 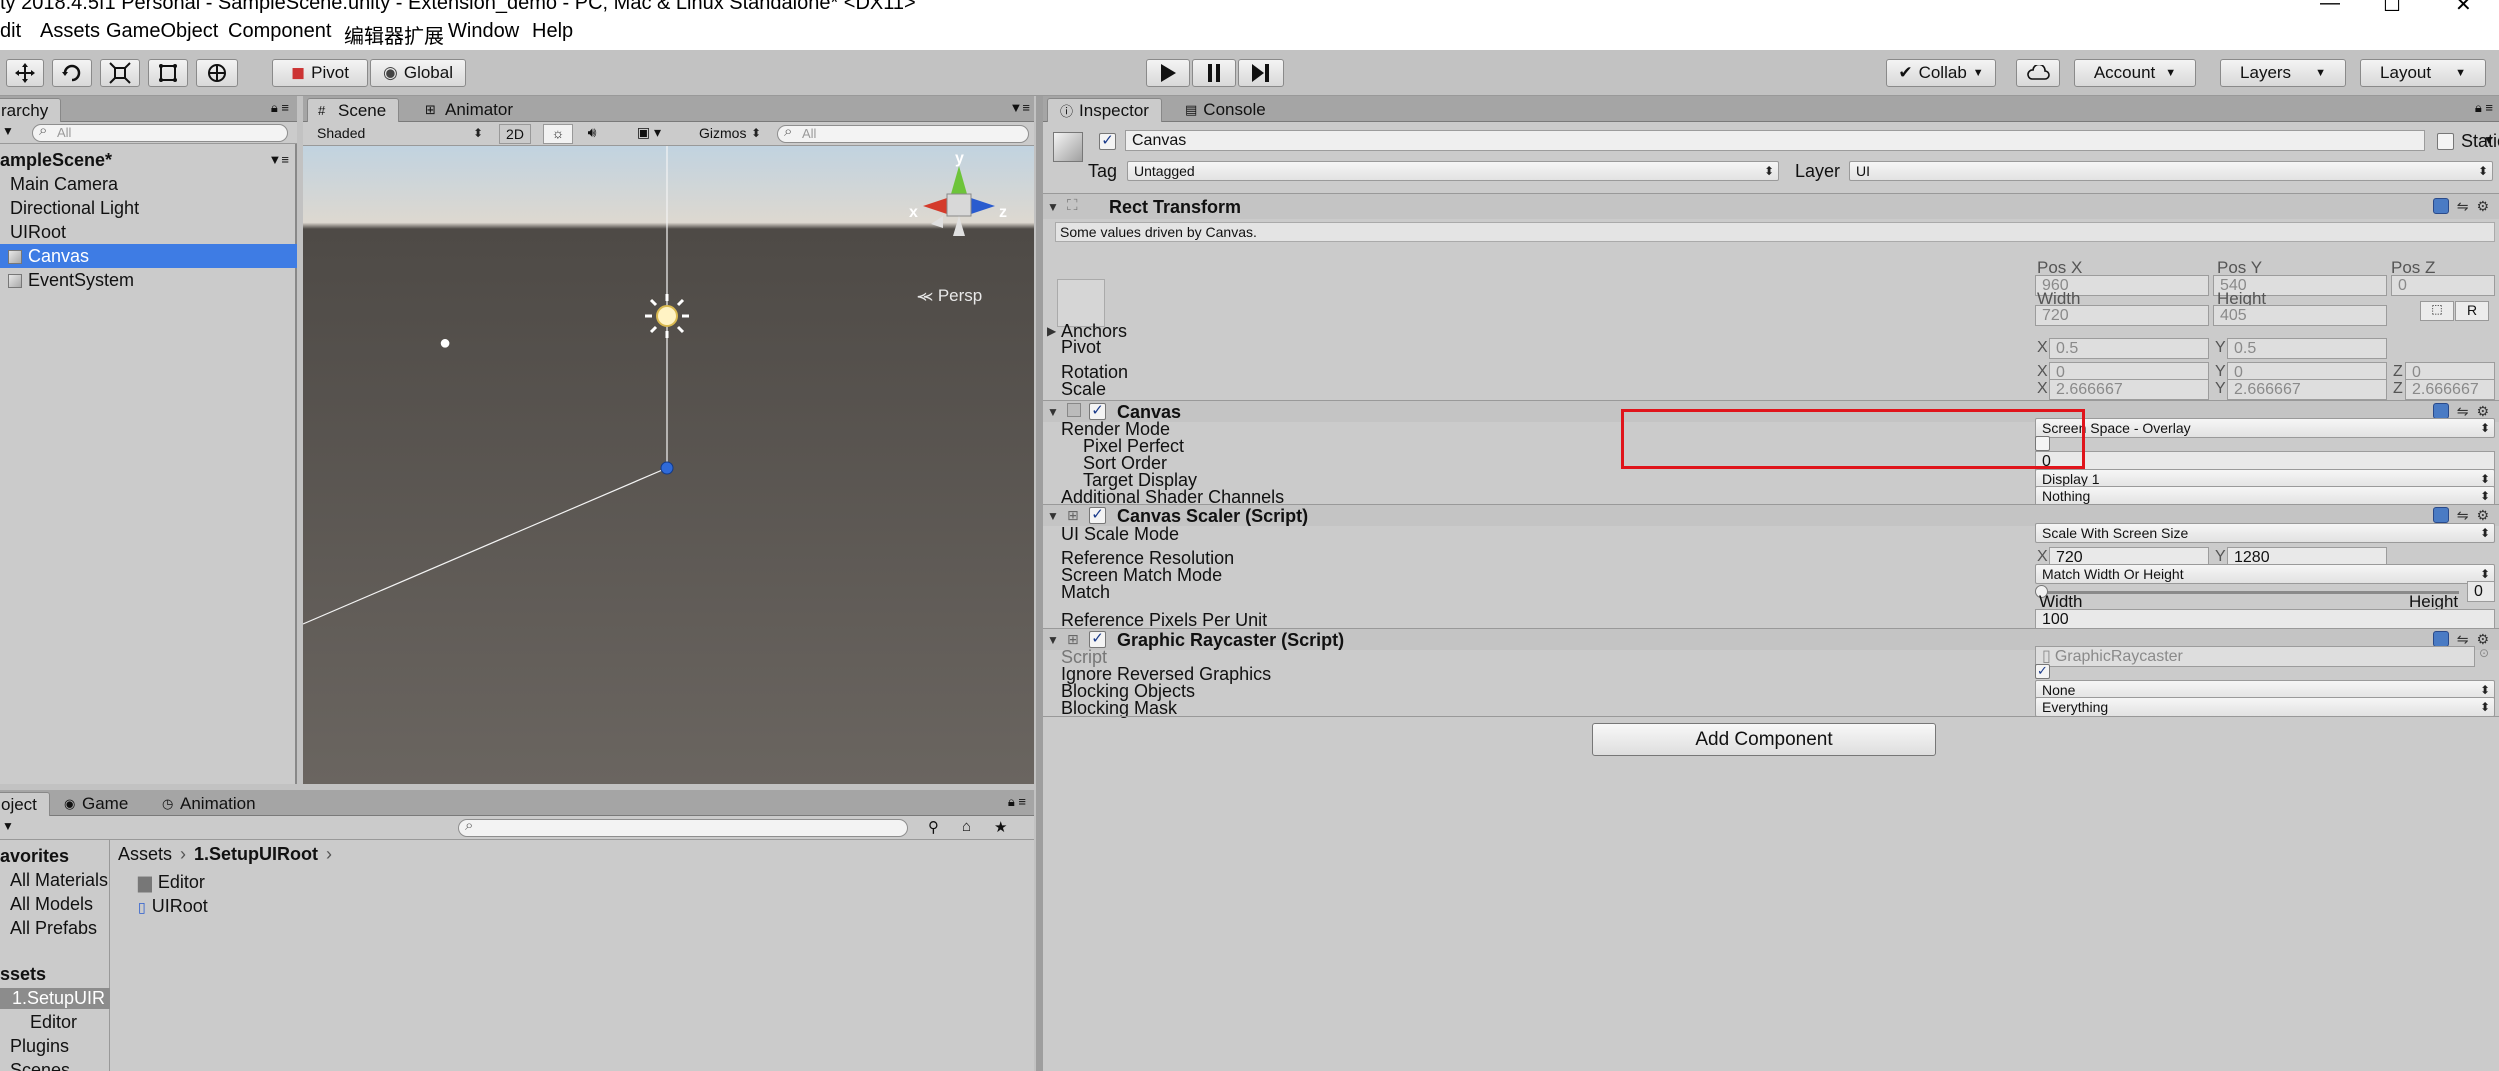 I want to click on menu-edit: dit, so click(x=10, y=31).